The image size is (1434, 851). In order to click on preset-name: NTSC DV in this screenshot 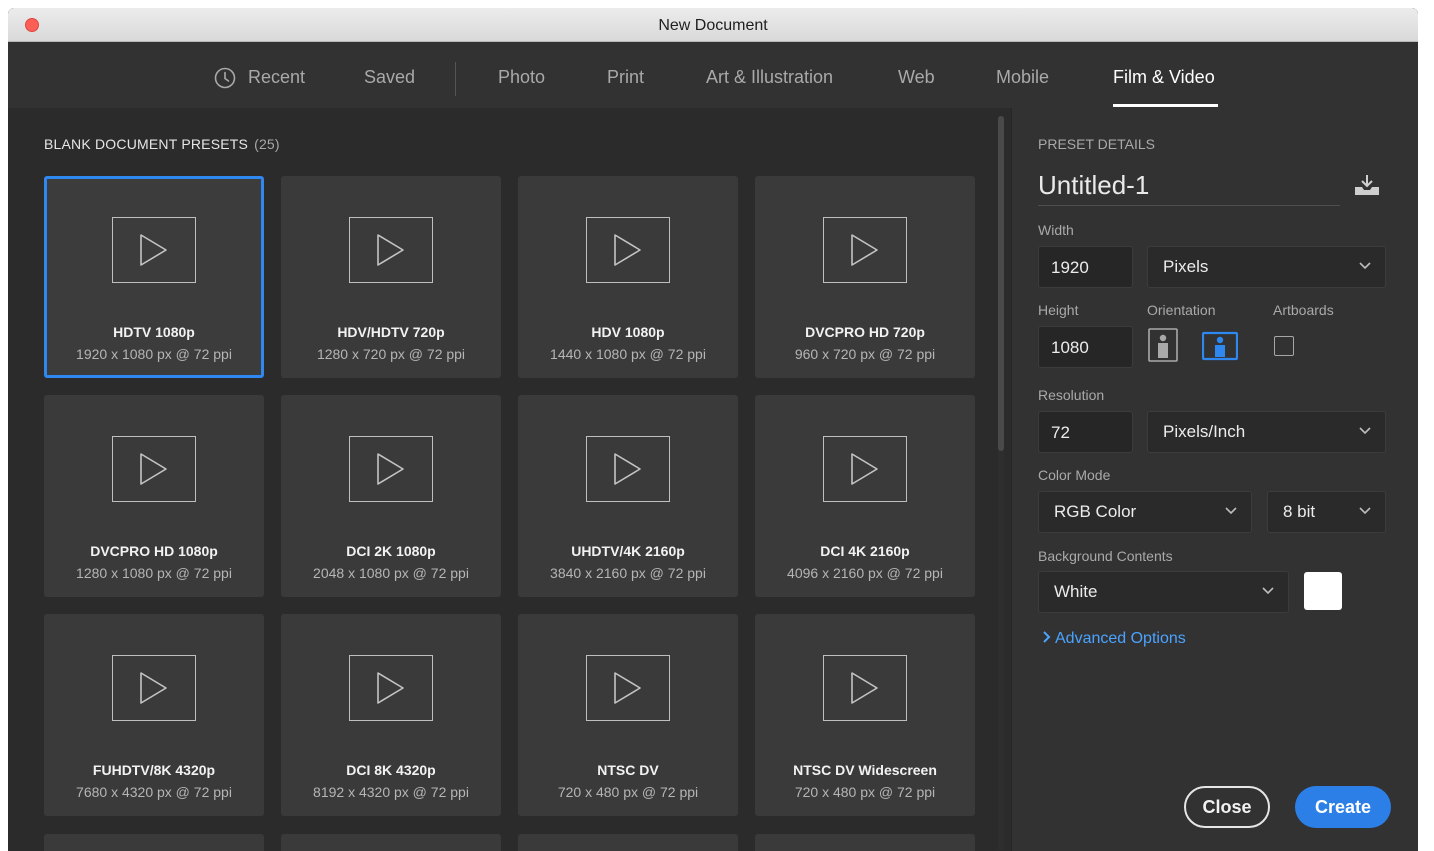, I will do `click(628, 770)`.